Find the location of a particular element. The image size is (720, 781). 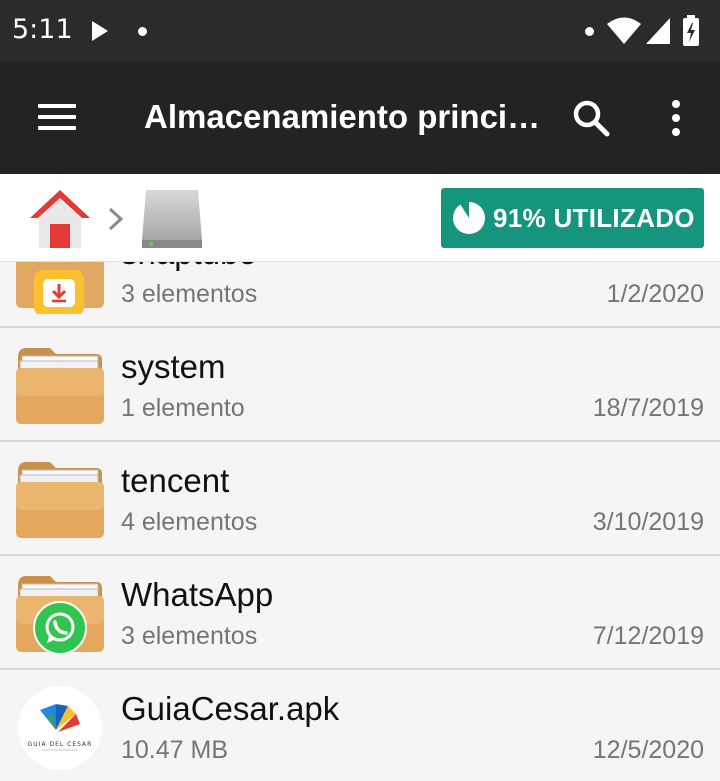

file-detail: 10.47 MB is located at coordinates (175, 750).